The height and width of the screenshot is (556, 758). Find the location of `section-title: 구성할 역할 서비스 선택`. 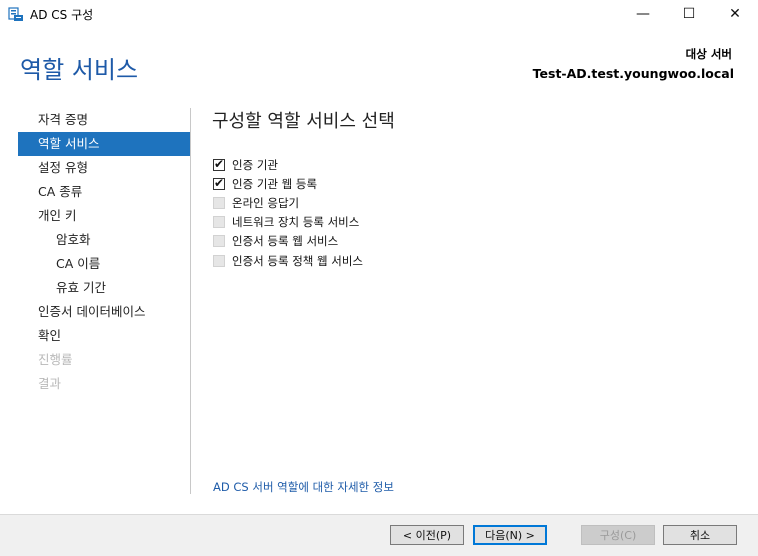

section-title: 구성할 역할 서비스 선택 is located at coordinates (303, 121).